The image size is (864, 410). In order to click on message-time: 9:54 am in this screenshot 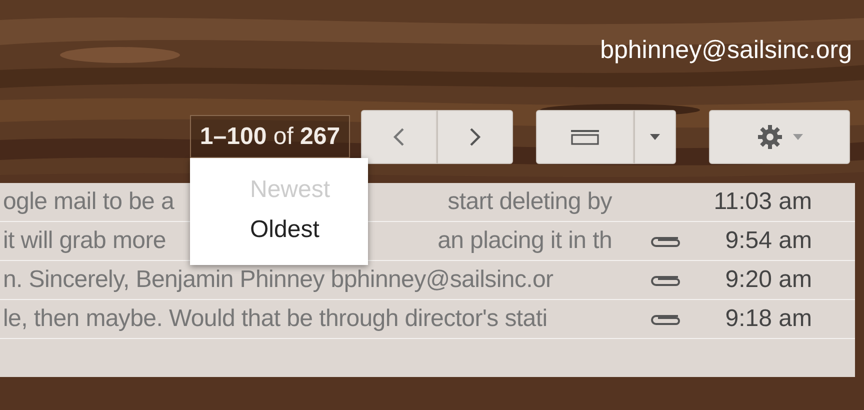, I will do `click(768, 241)`.